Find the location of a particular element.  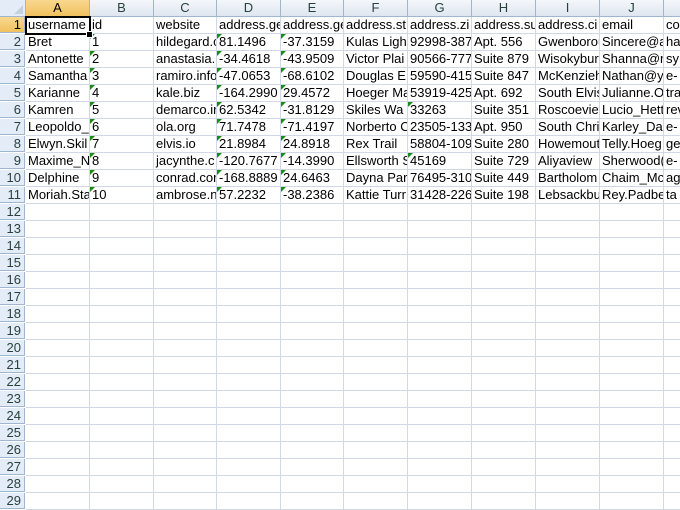

cell-k19 is located at coordinates (672, 331).